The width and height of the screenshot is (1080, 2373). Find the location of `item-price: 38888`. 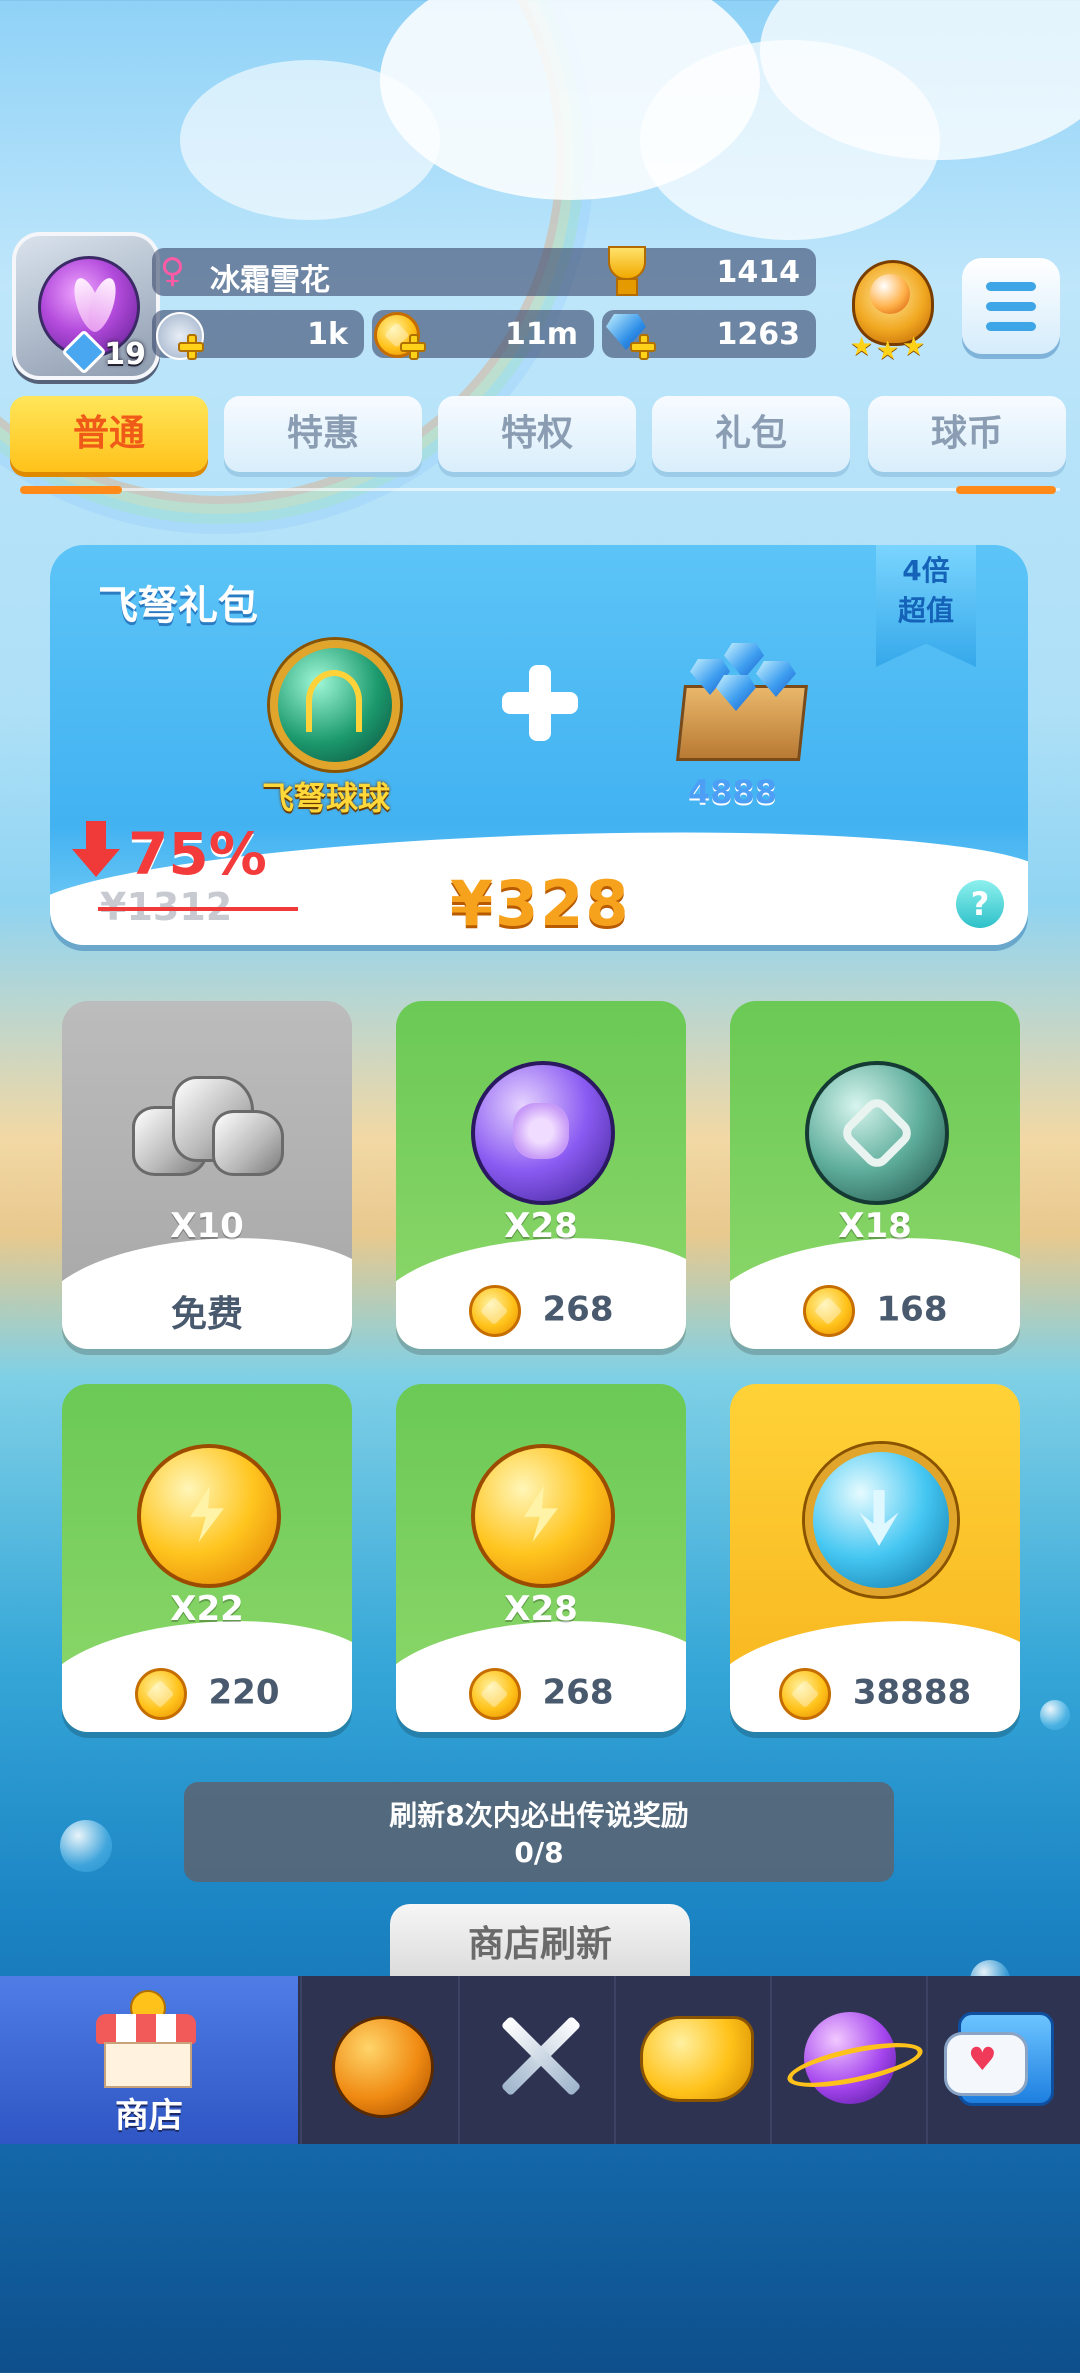

item-price: 38888 is located at coordinates (912, 1692).